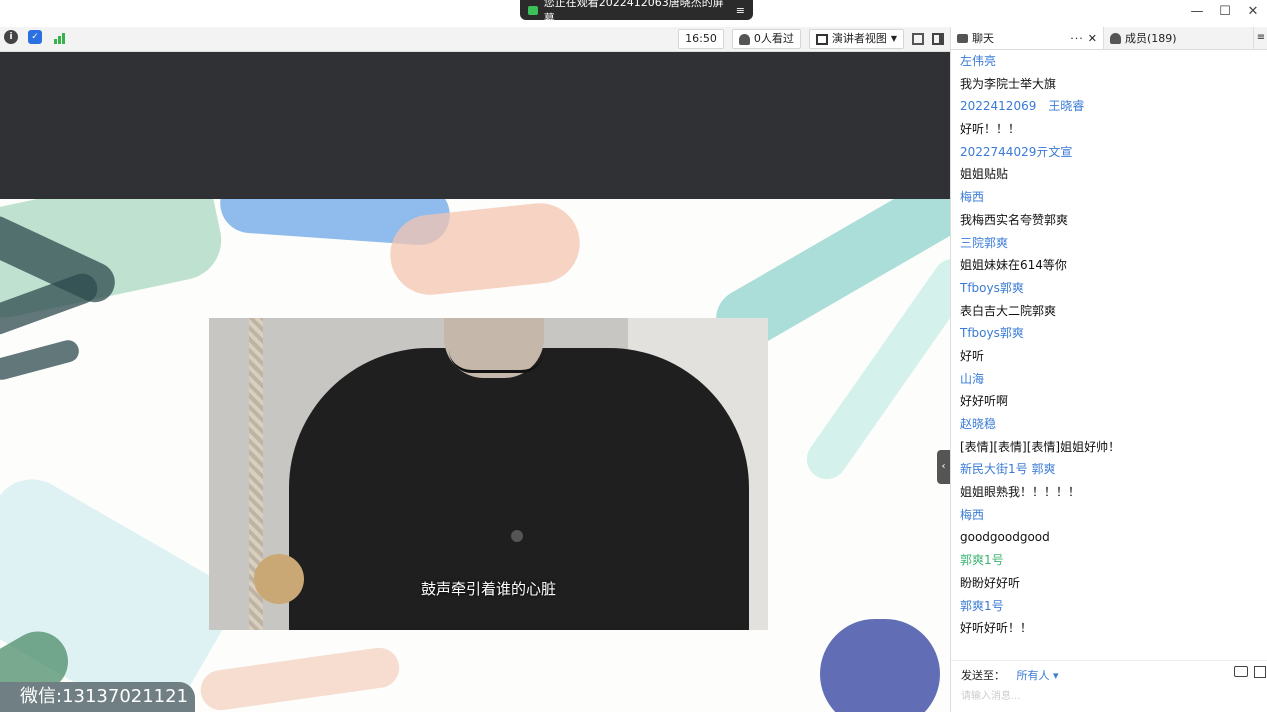 The height and width of the screenshot is (713, 1267). What do you see at coordinates (978, 424) in the screenshot?
I see `message-sender: 赵晓稳` at bounding box center [978, 424].